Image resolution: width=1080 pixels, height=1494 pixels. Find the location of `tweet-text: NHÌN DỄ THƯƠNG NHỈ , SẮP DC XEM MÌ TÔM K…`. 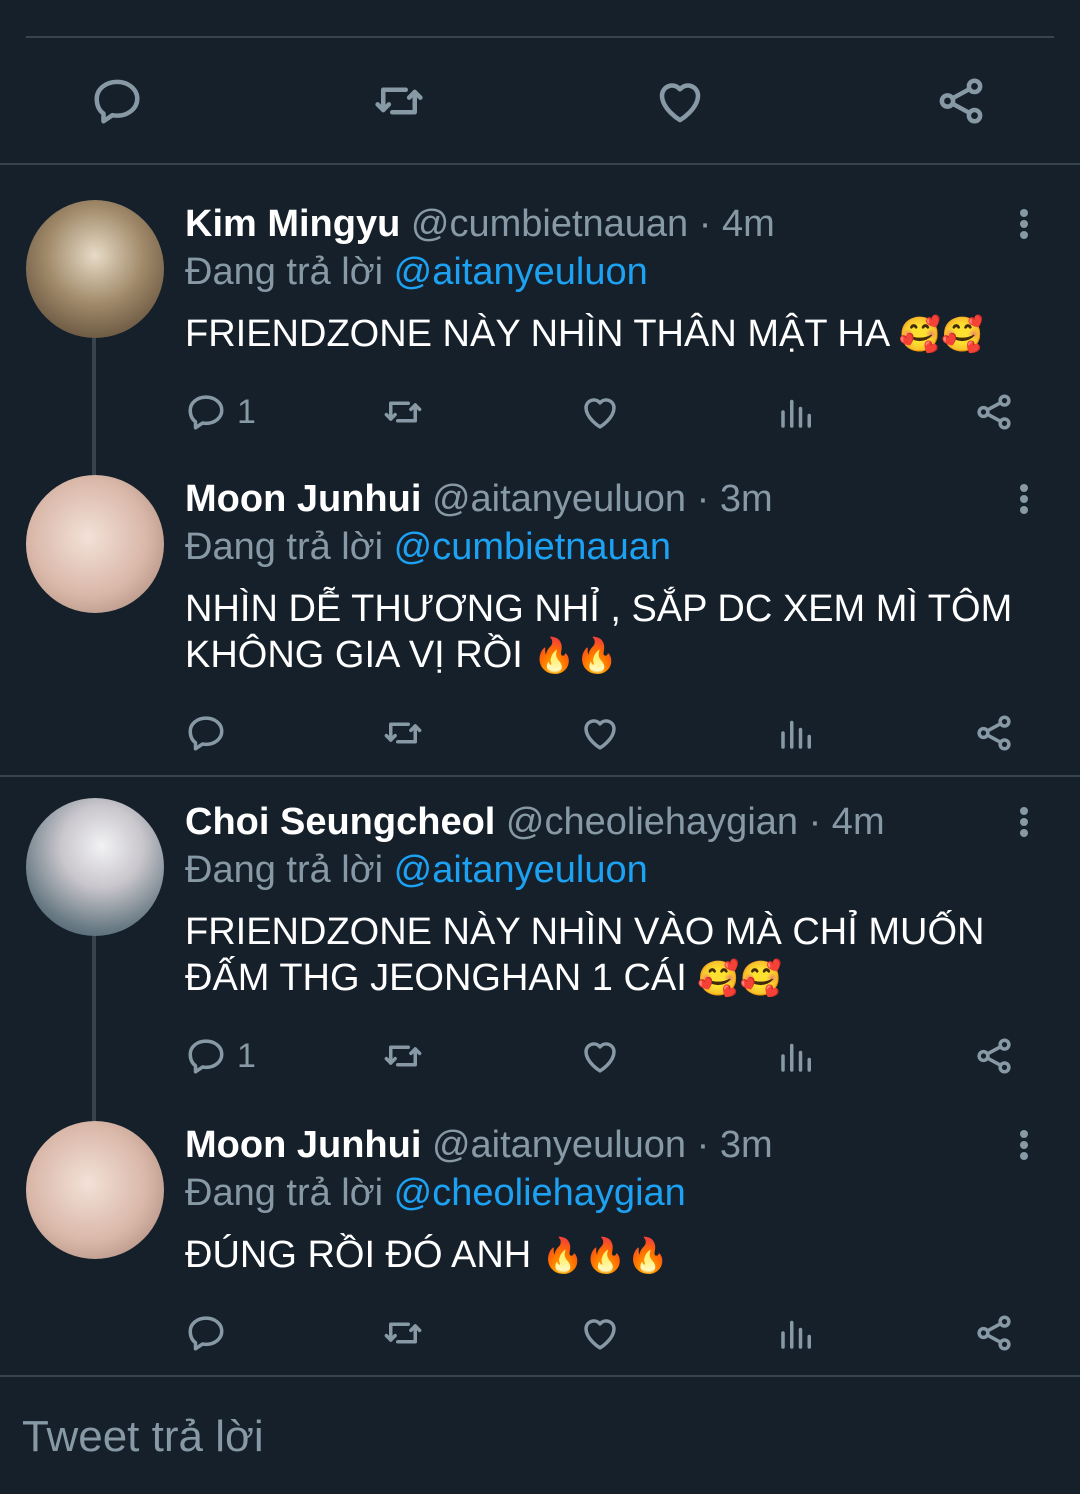

tweet-text: NHÌN DỄ THƯƠNG NHỈ , SẮP DC XEM MÌ TÔM K… is located at coordinates (605, 632).